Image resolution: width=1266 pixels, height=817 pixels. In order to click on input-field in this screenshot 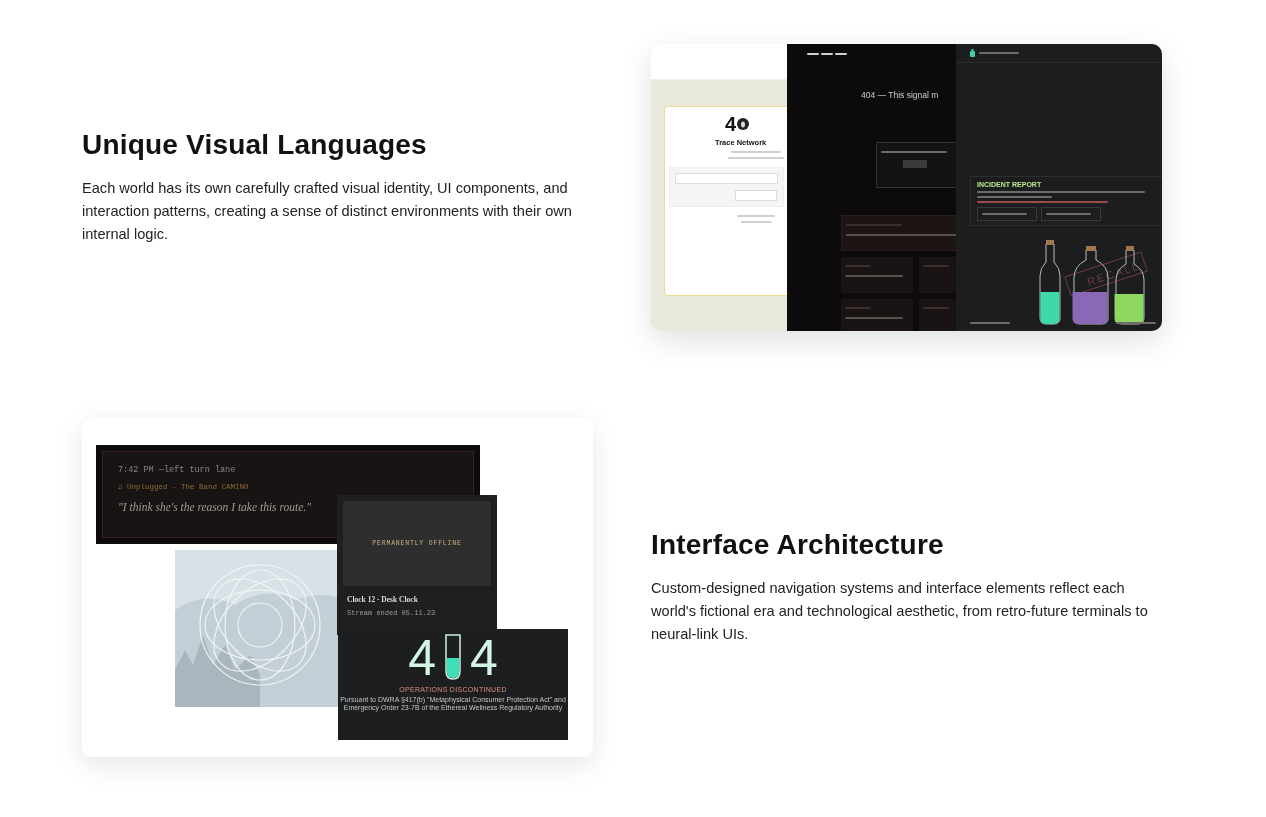, I will do `click(726, 178)`.